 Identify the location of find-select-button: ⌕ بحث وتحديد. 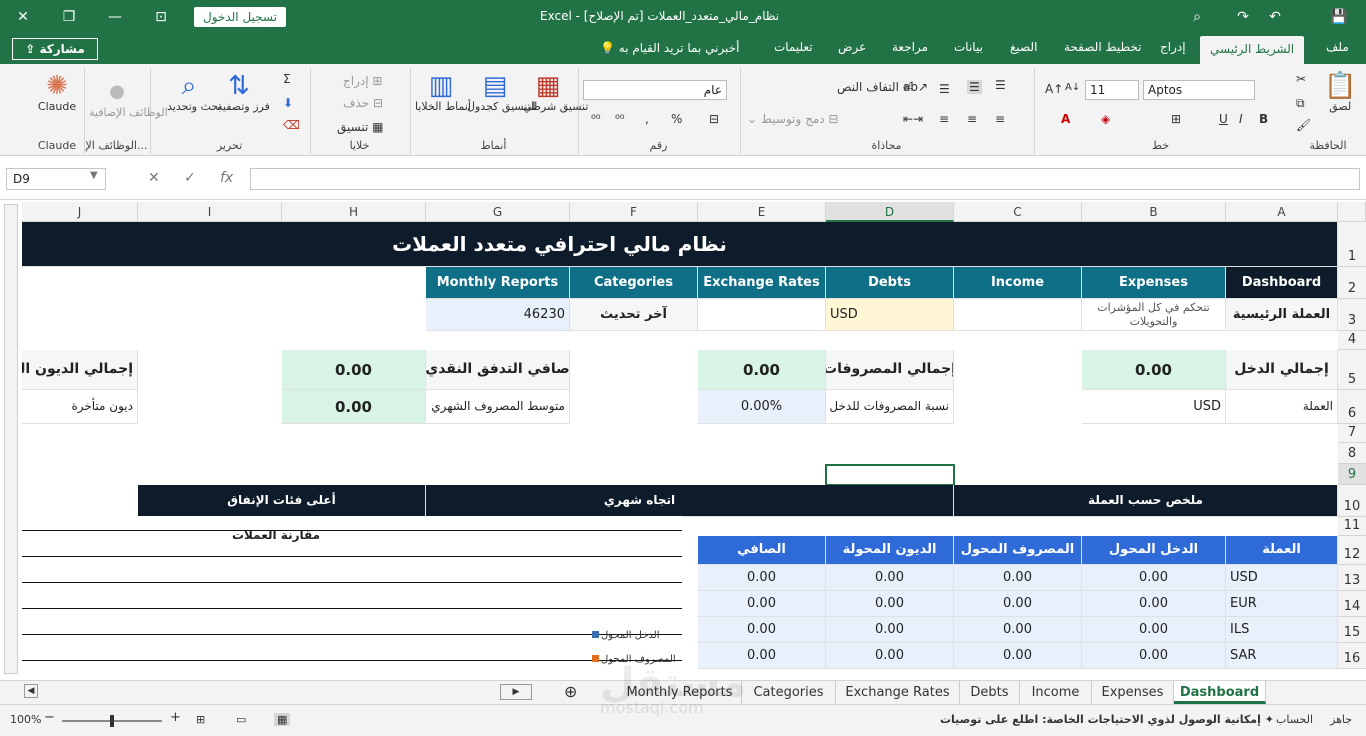
(194, 93).